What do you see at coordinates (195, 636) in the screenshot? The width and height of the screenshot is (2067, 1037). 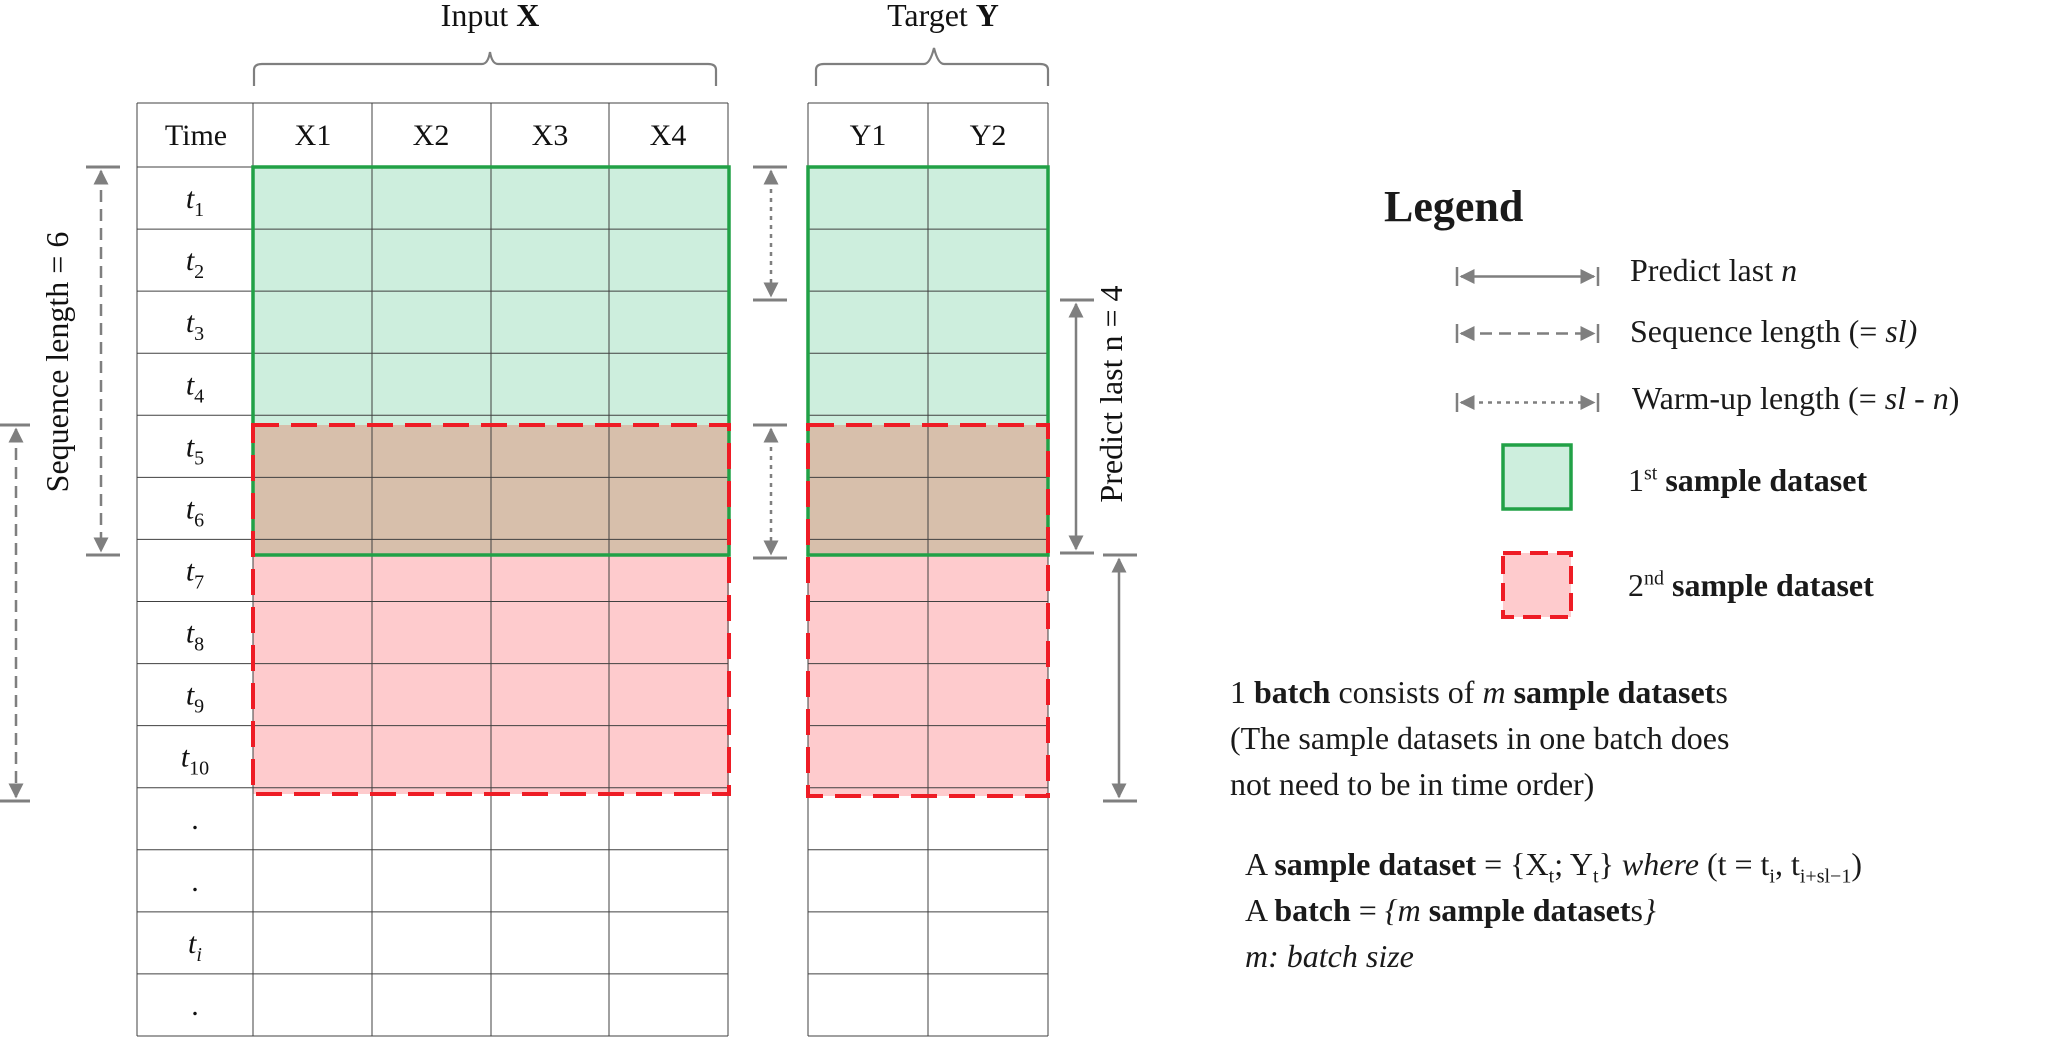 I see `time-label: t8` at bounding box center [195, 636].